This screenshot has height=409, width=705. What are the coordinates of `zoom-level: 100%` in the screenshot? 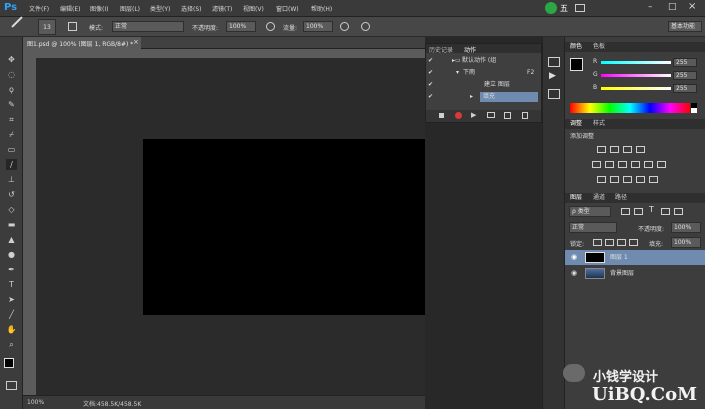 It's located at (35, 402).